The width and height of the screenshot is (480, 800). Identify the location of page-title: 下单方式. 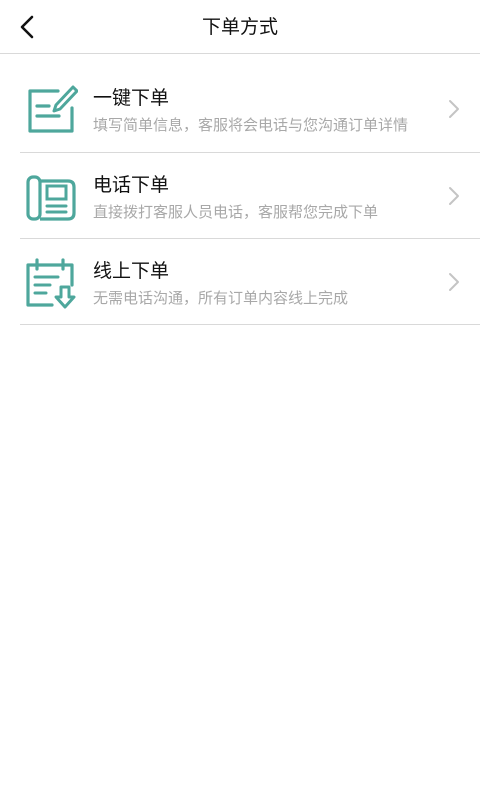
(239, 27).